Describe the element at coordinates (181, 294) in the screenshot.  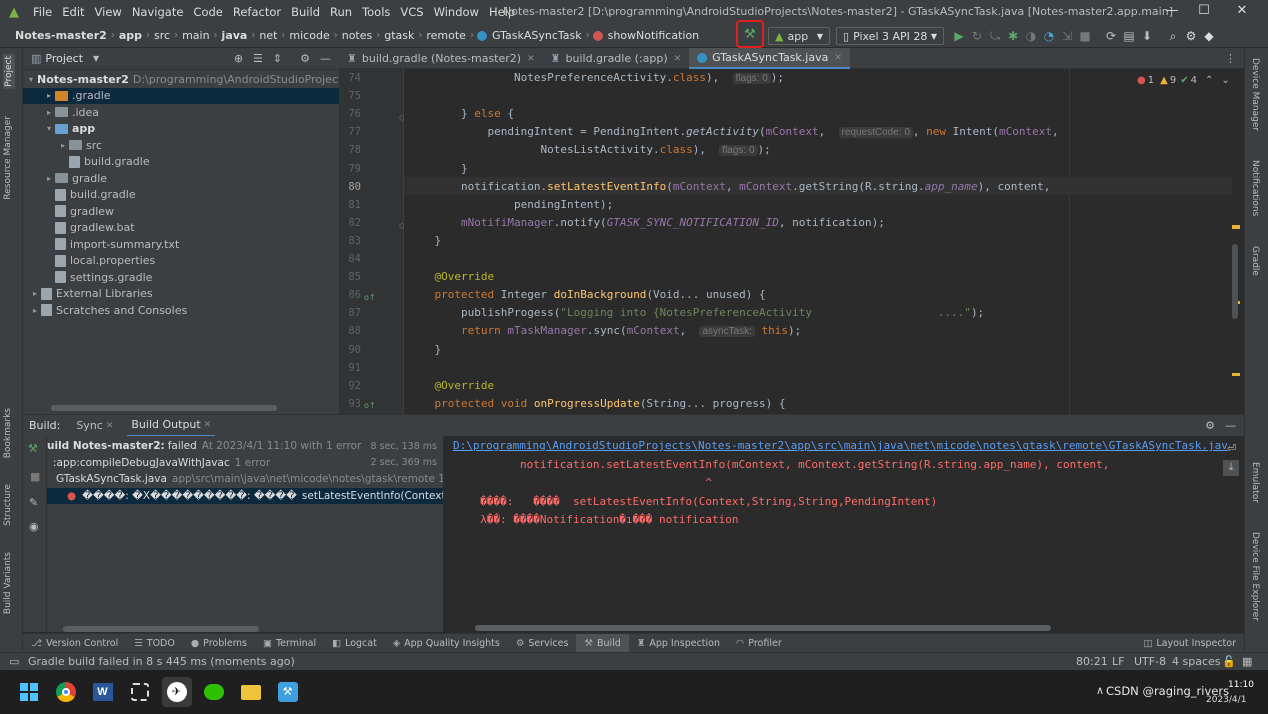
I see `tree-item: ▸ External Libraries` at that location.